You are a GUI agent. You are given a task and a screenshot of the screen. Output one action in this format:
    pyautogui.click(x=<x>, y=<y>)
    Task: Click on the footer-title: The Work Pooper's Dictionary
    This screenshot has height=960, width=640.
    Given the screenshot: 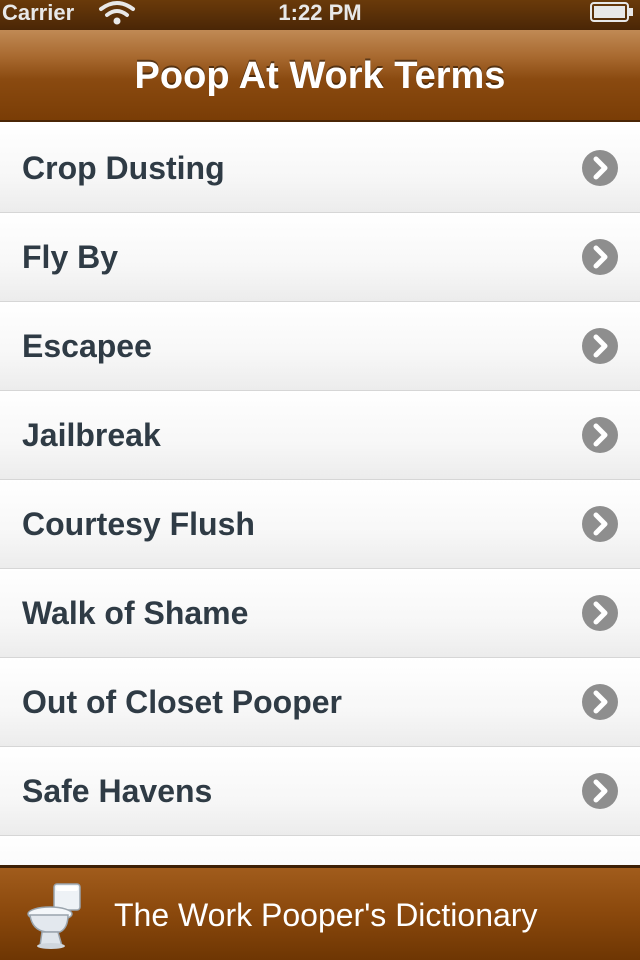 What is the action you would take?
    pyautogui.click(x=326, y=915)
    